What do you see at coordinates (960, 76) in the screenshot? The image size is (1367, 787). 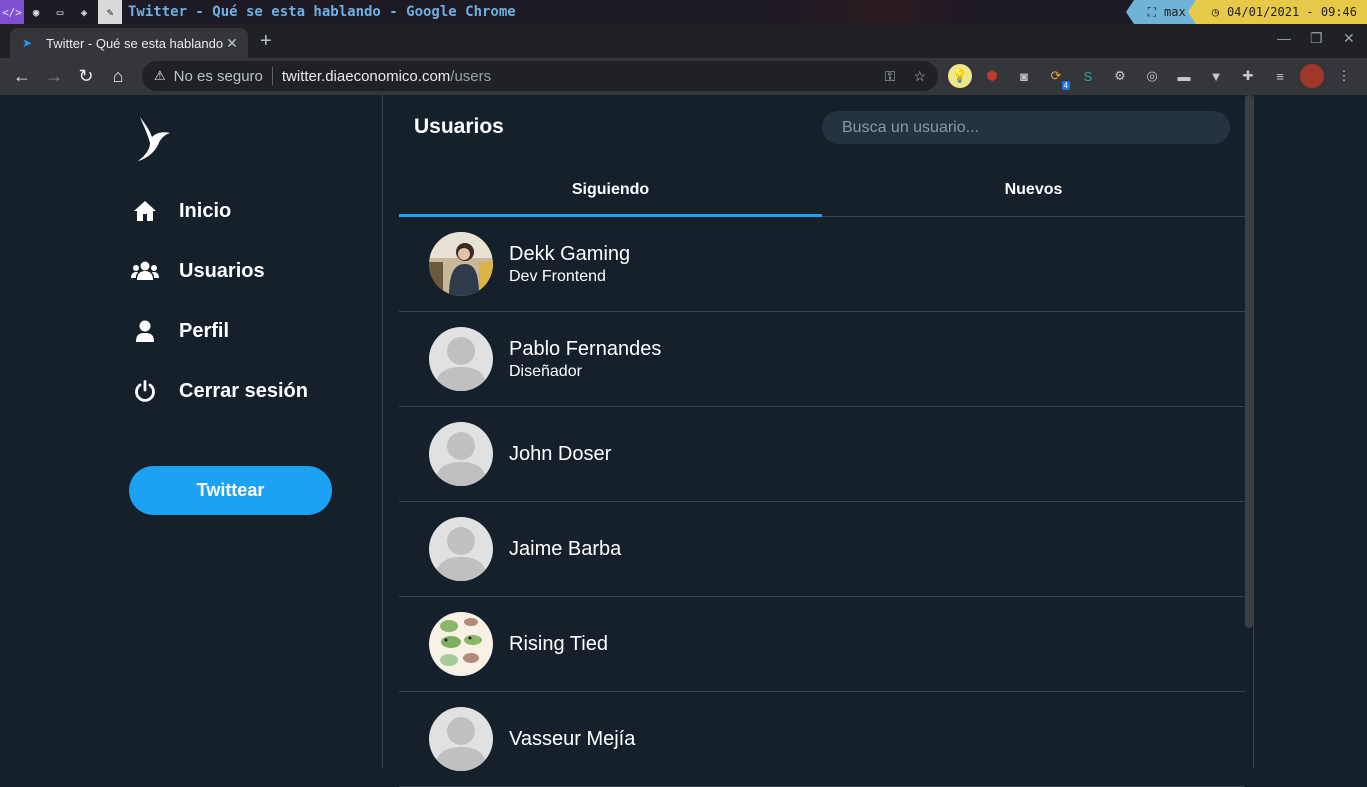 I see `bulb-extension-icon: 💡` at bounding box center [960, 76].